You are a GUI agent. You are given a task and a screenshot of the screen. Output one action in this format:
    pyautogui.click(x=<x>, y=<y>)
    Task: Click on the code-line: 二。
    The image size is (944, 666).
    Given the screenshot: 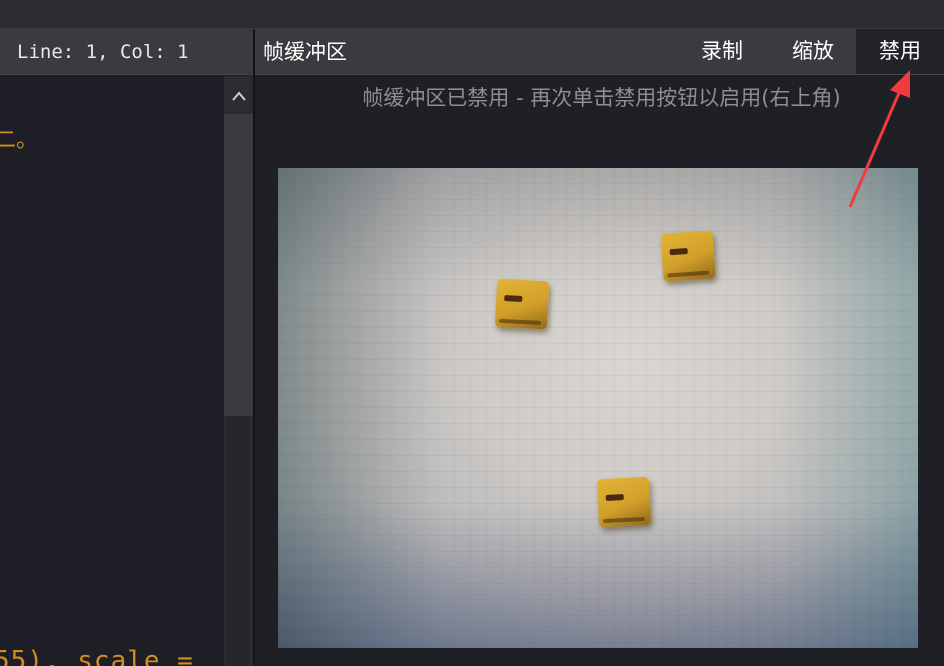 What is the action you would take?
    pyautogui.click(x=19, y=140)
    